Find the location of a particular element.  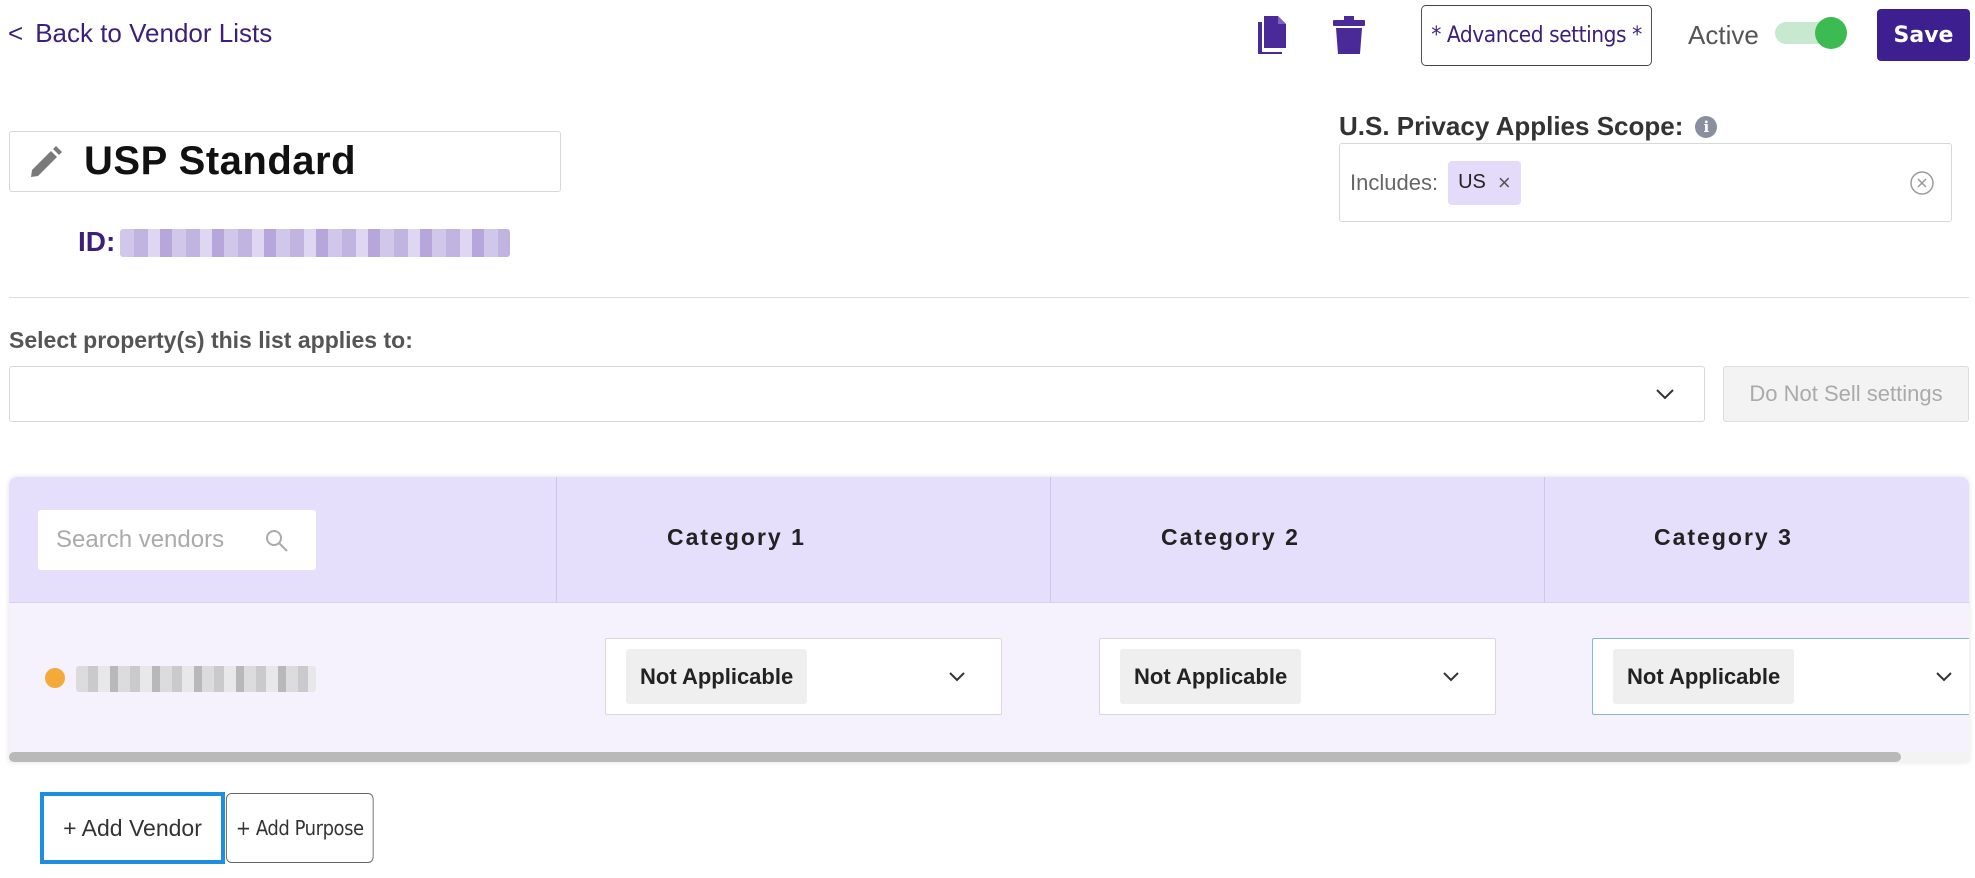

delete-button is located at coordinates (1349, 35).